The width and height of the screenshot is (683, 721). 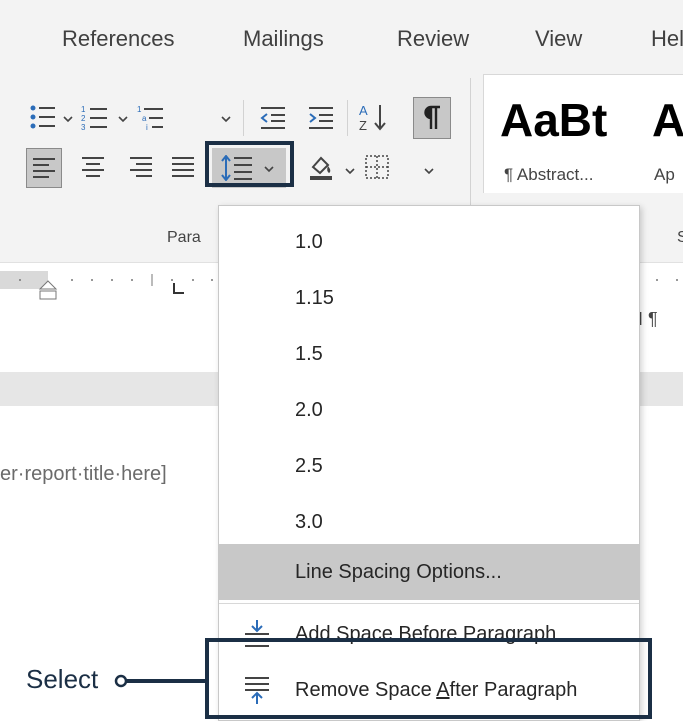 I want to click on spacing-option-label: 2.5, so click(x=309, y=465).